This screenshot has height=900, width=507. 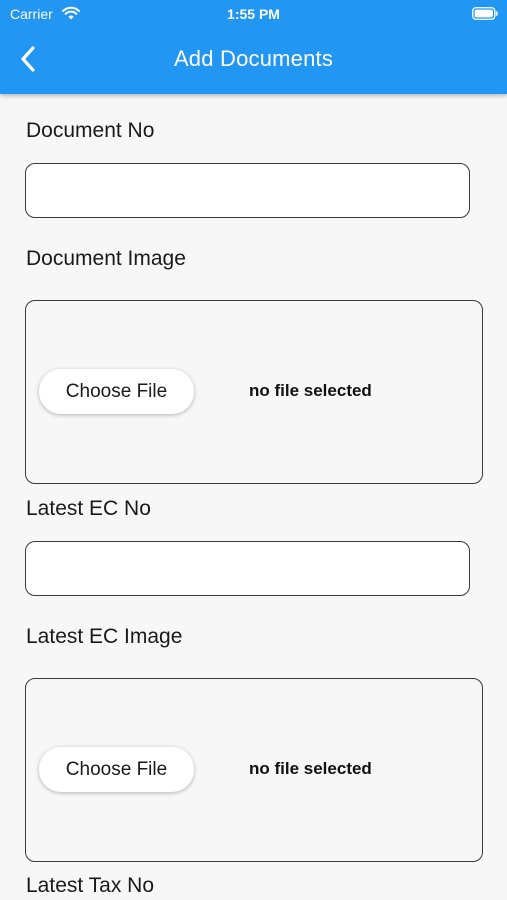 I want to click on latest-tax-no-label: Latest Tax No, so click(x=90, y=885).